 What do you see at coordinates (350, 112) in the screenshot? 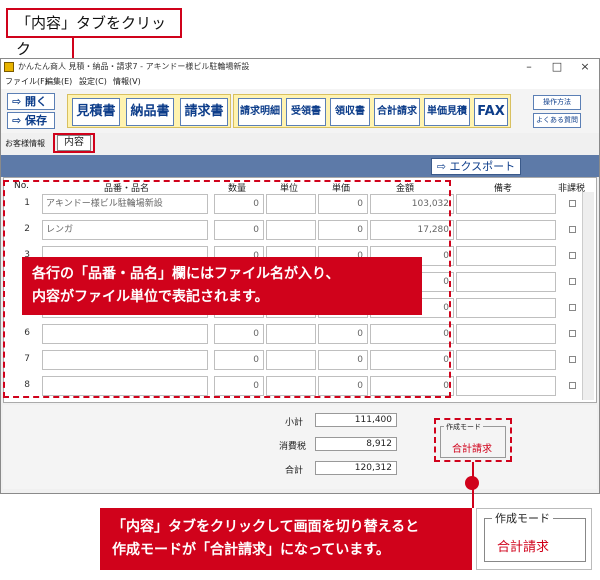
I see `receipt-button: 領収書` at bounding box center [350, 112].